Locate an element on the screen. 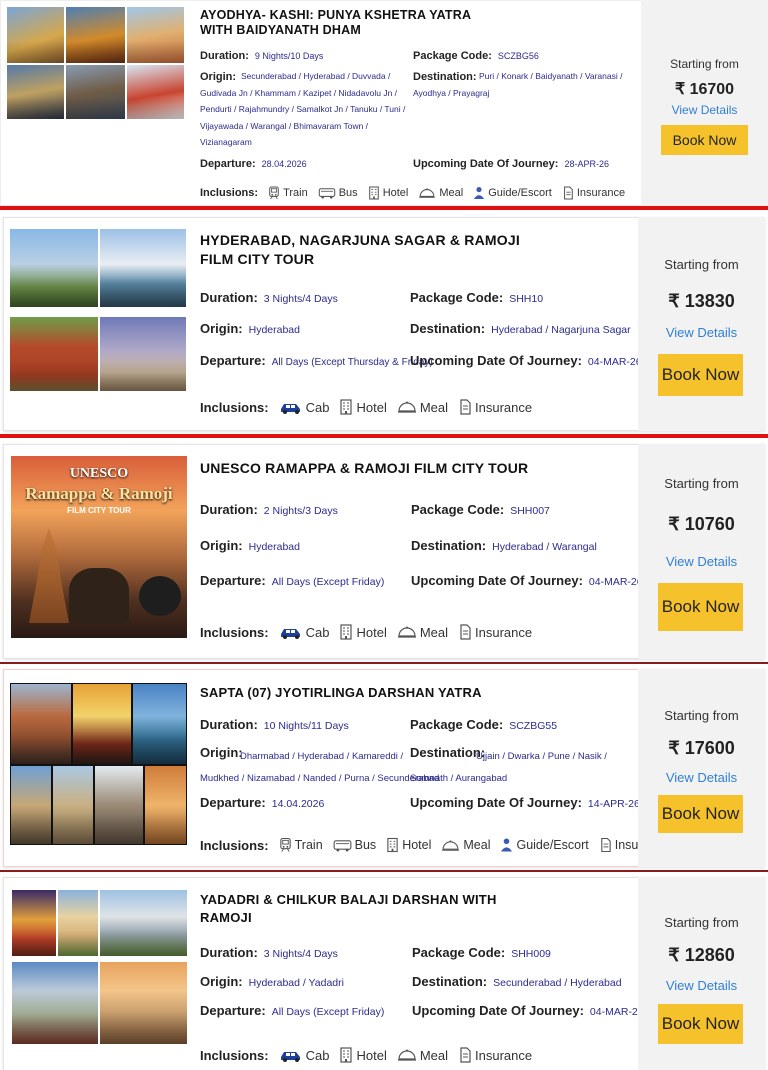 The width and height of the screenshot is (768, 1070). poster-subtitle: FILM CITY TOUR is located at coordinates (99, 510).